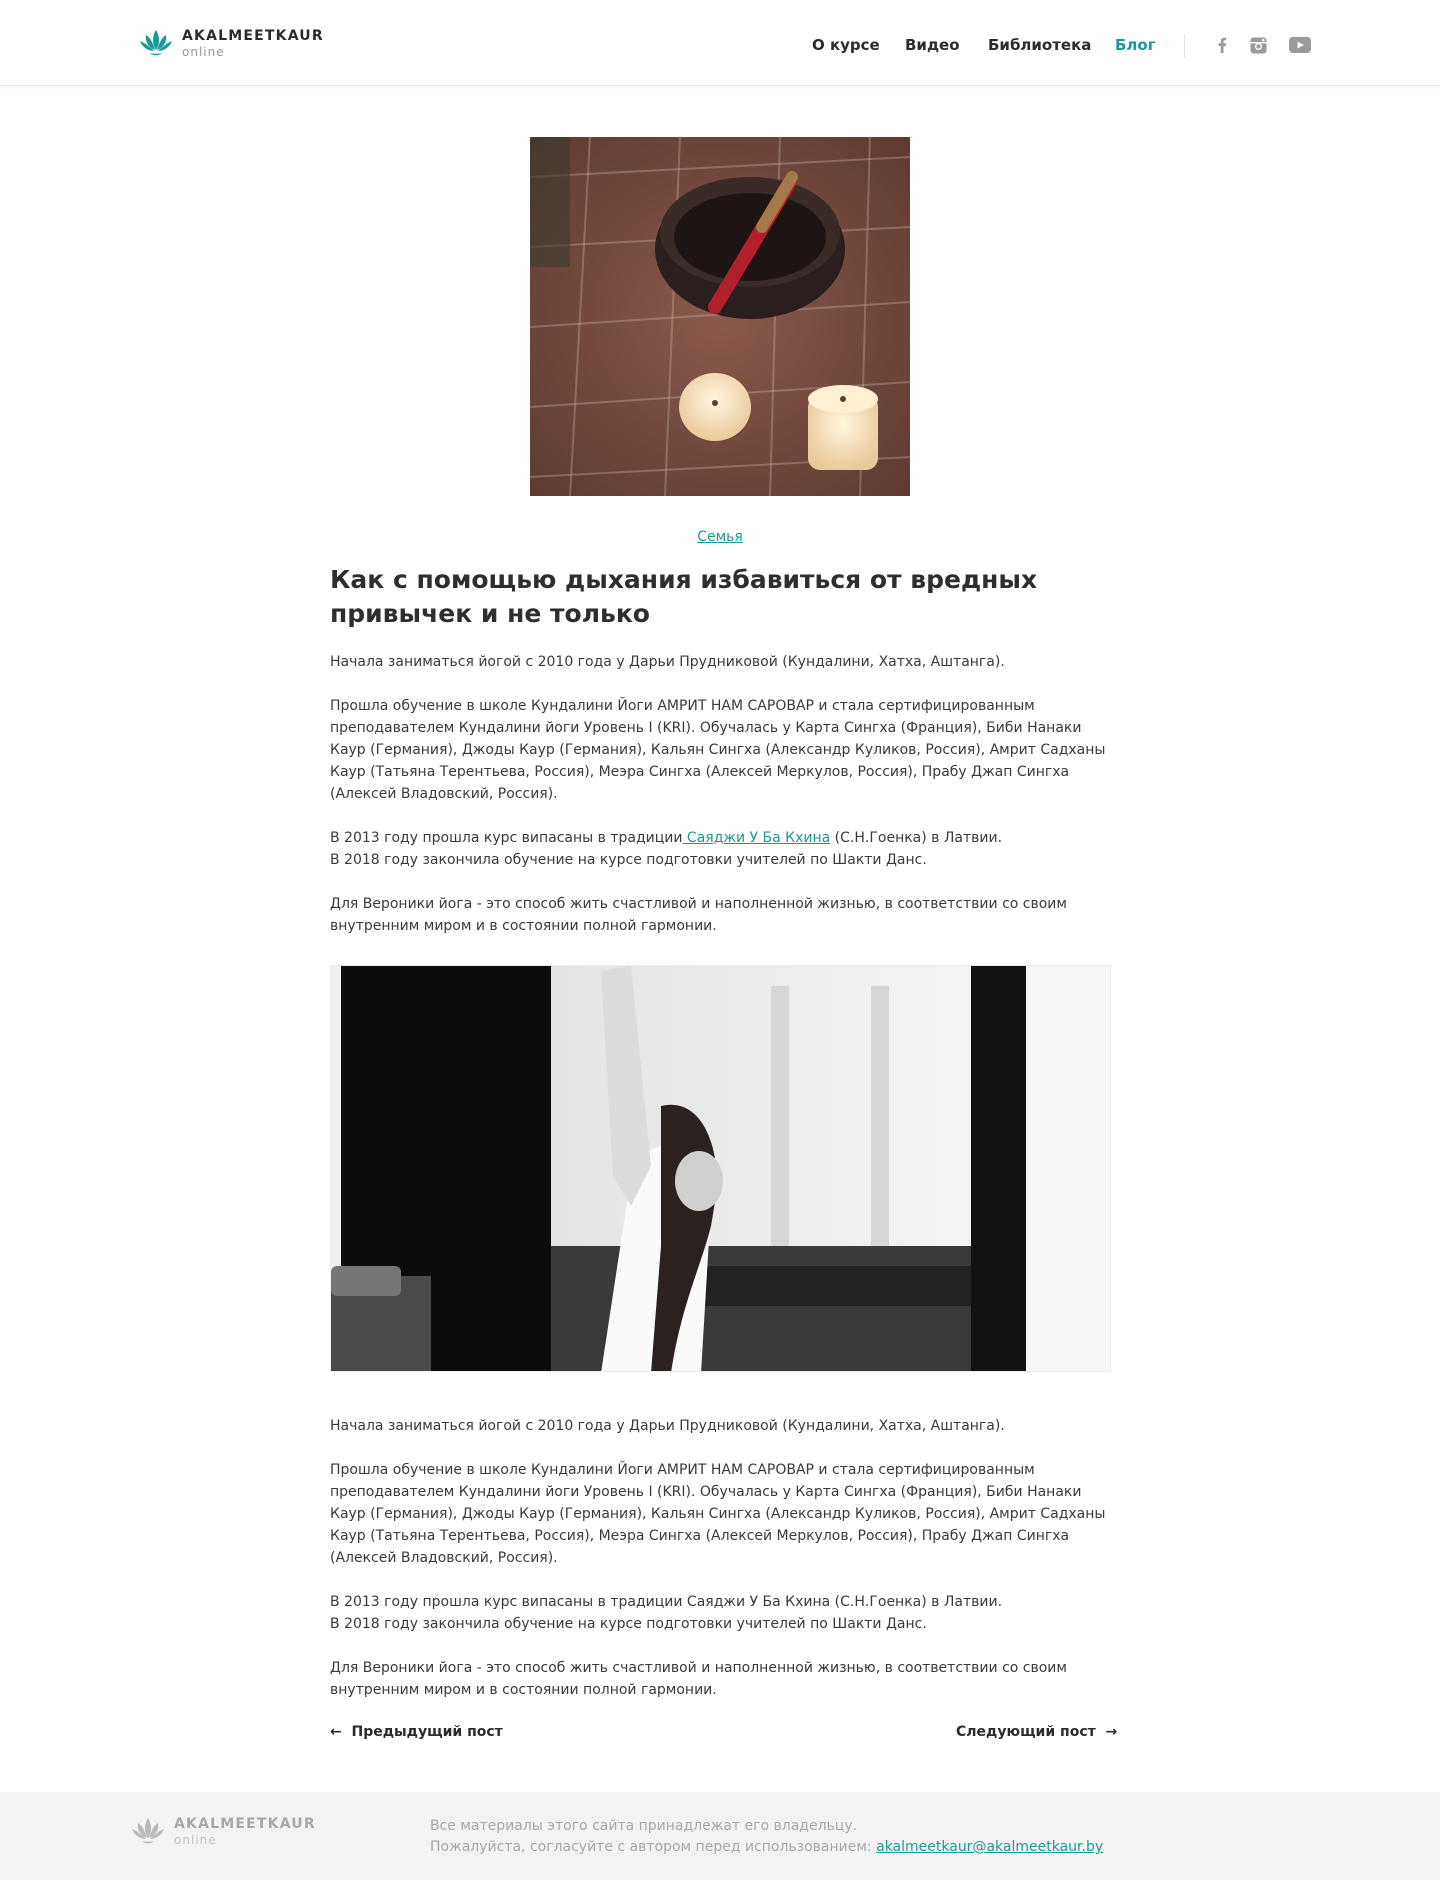  I want to click on nav-blog: Блог, so click(1135, 45).